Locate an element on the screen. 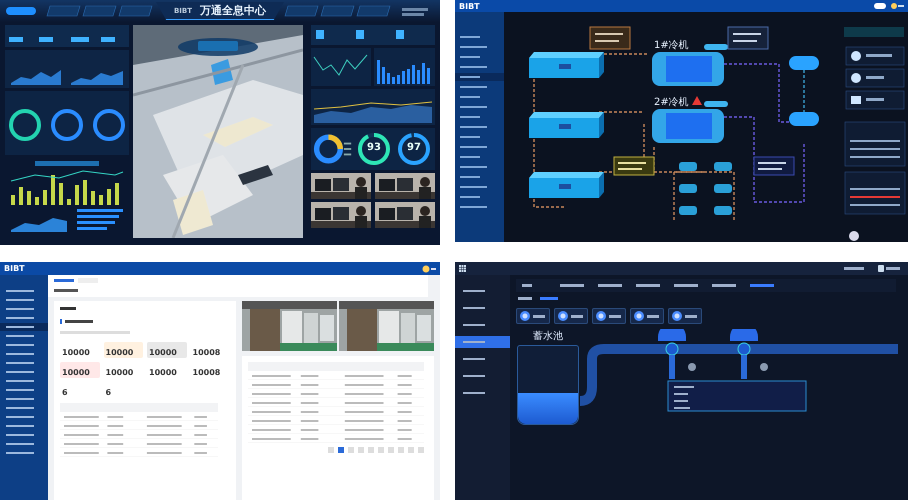 This screenshot has height=500, width=908. menu-icon is located at coordinates (462, 268).